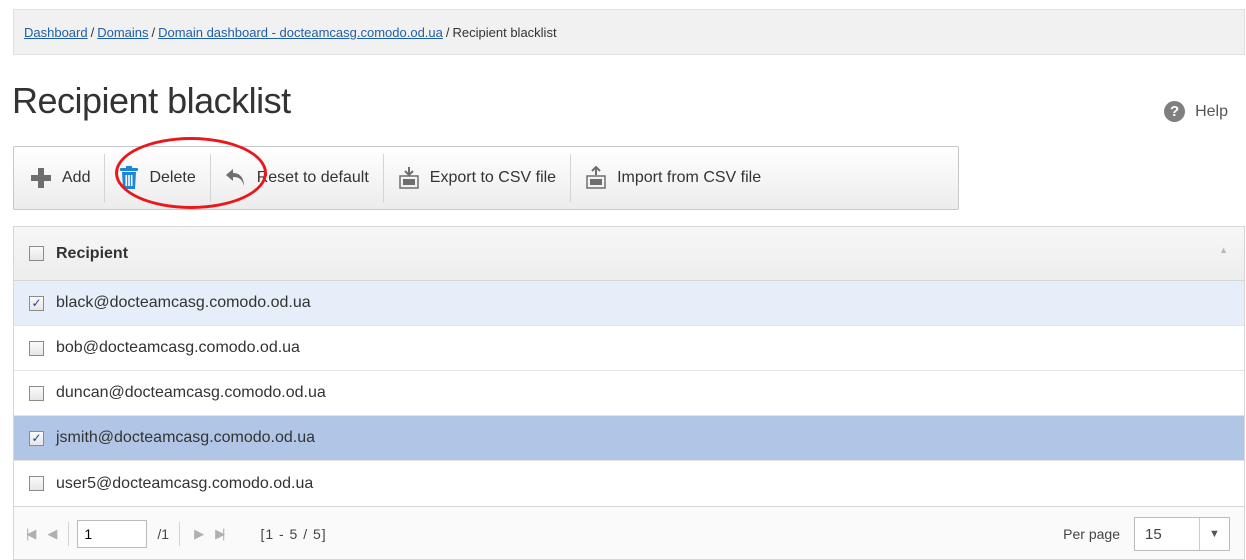 This screenshot has height=560, width=1246. What do you see at coordinates (199, 534) in the screenshot?
I see `next-page-icon: ▶` at bounding box center [199, 534].